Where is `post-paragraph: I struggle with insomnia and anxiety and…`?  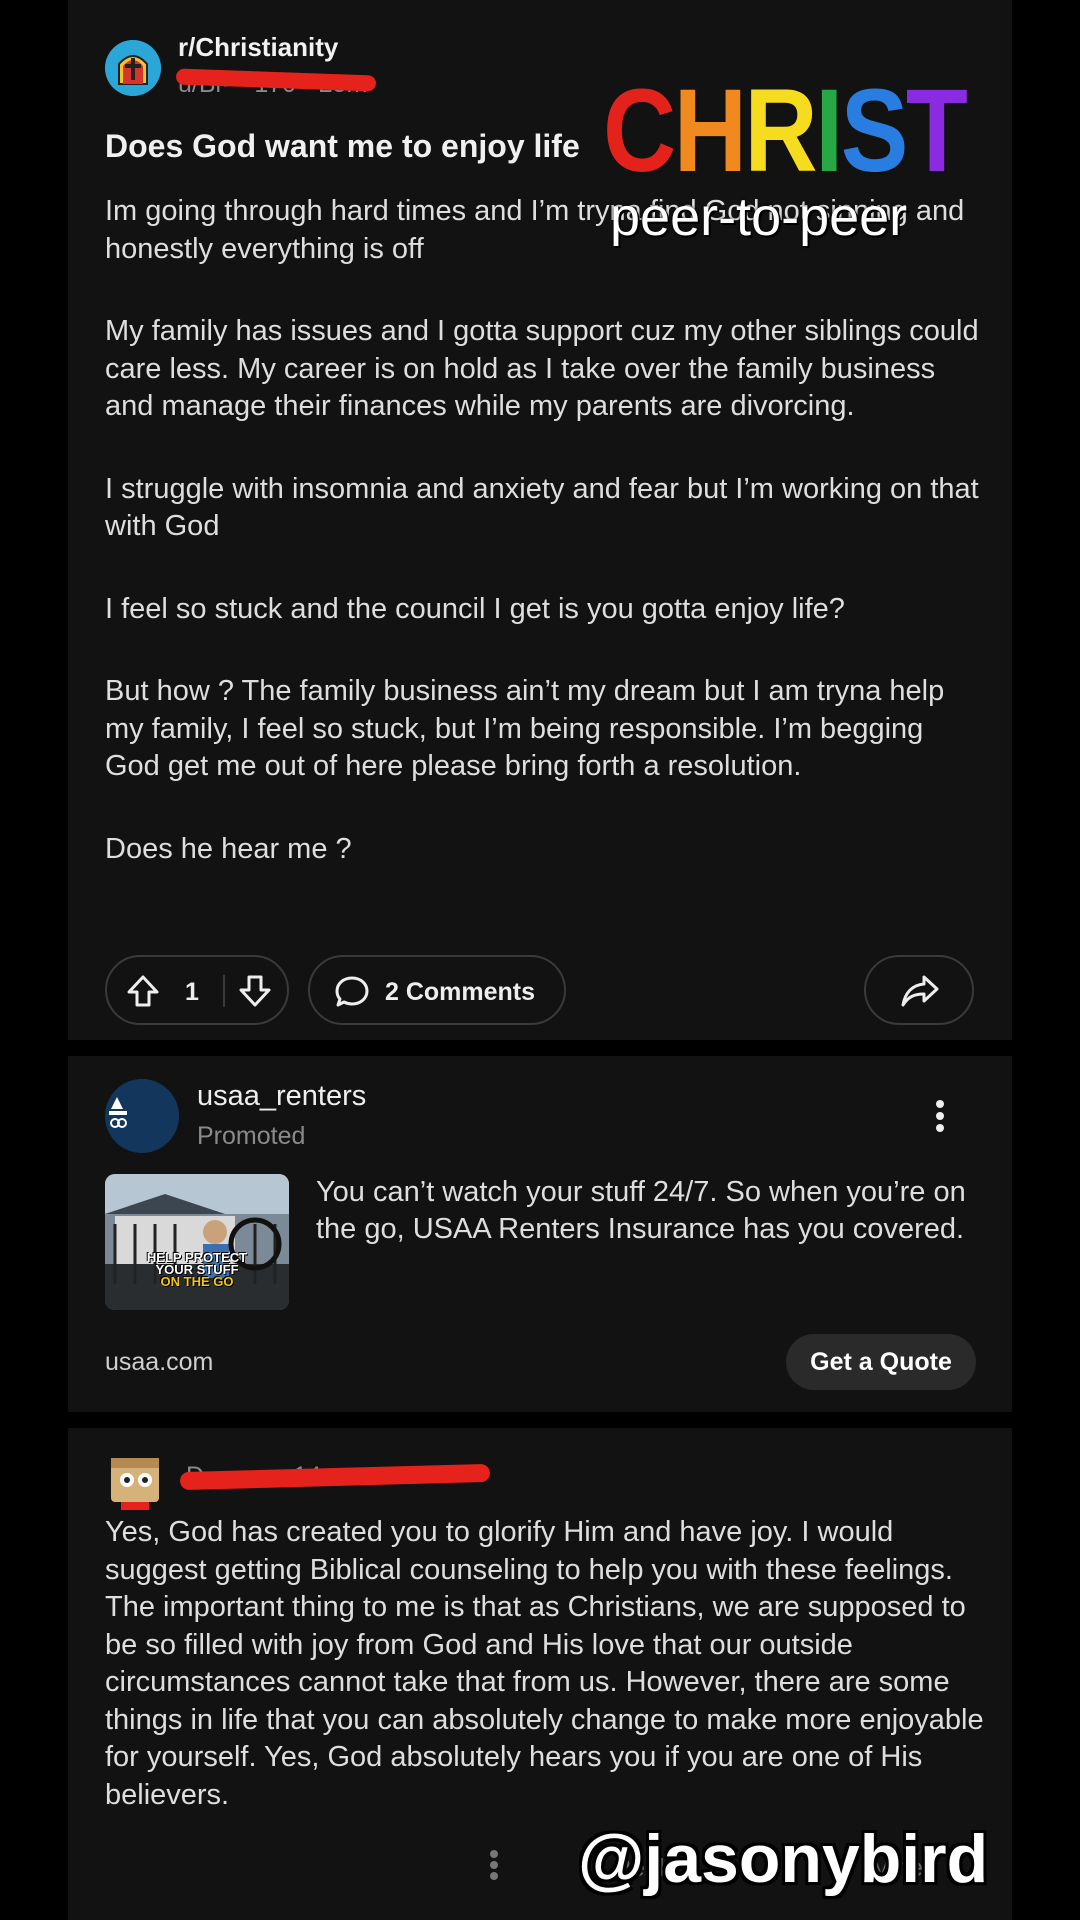 post-paragraph: I struggle with insomnia and anxiety and… is located at coordinates (542, 507).